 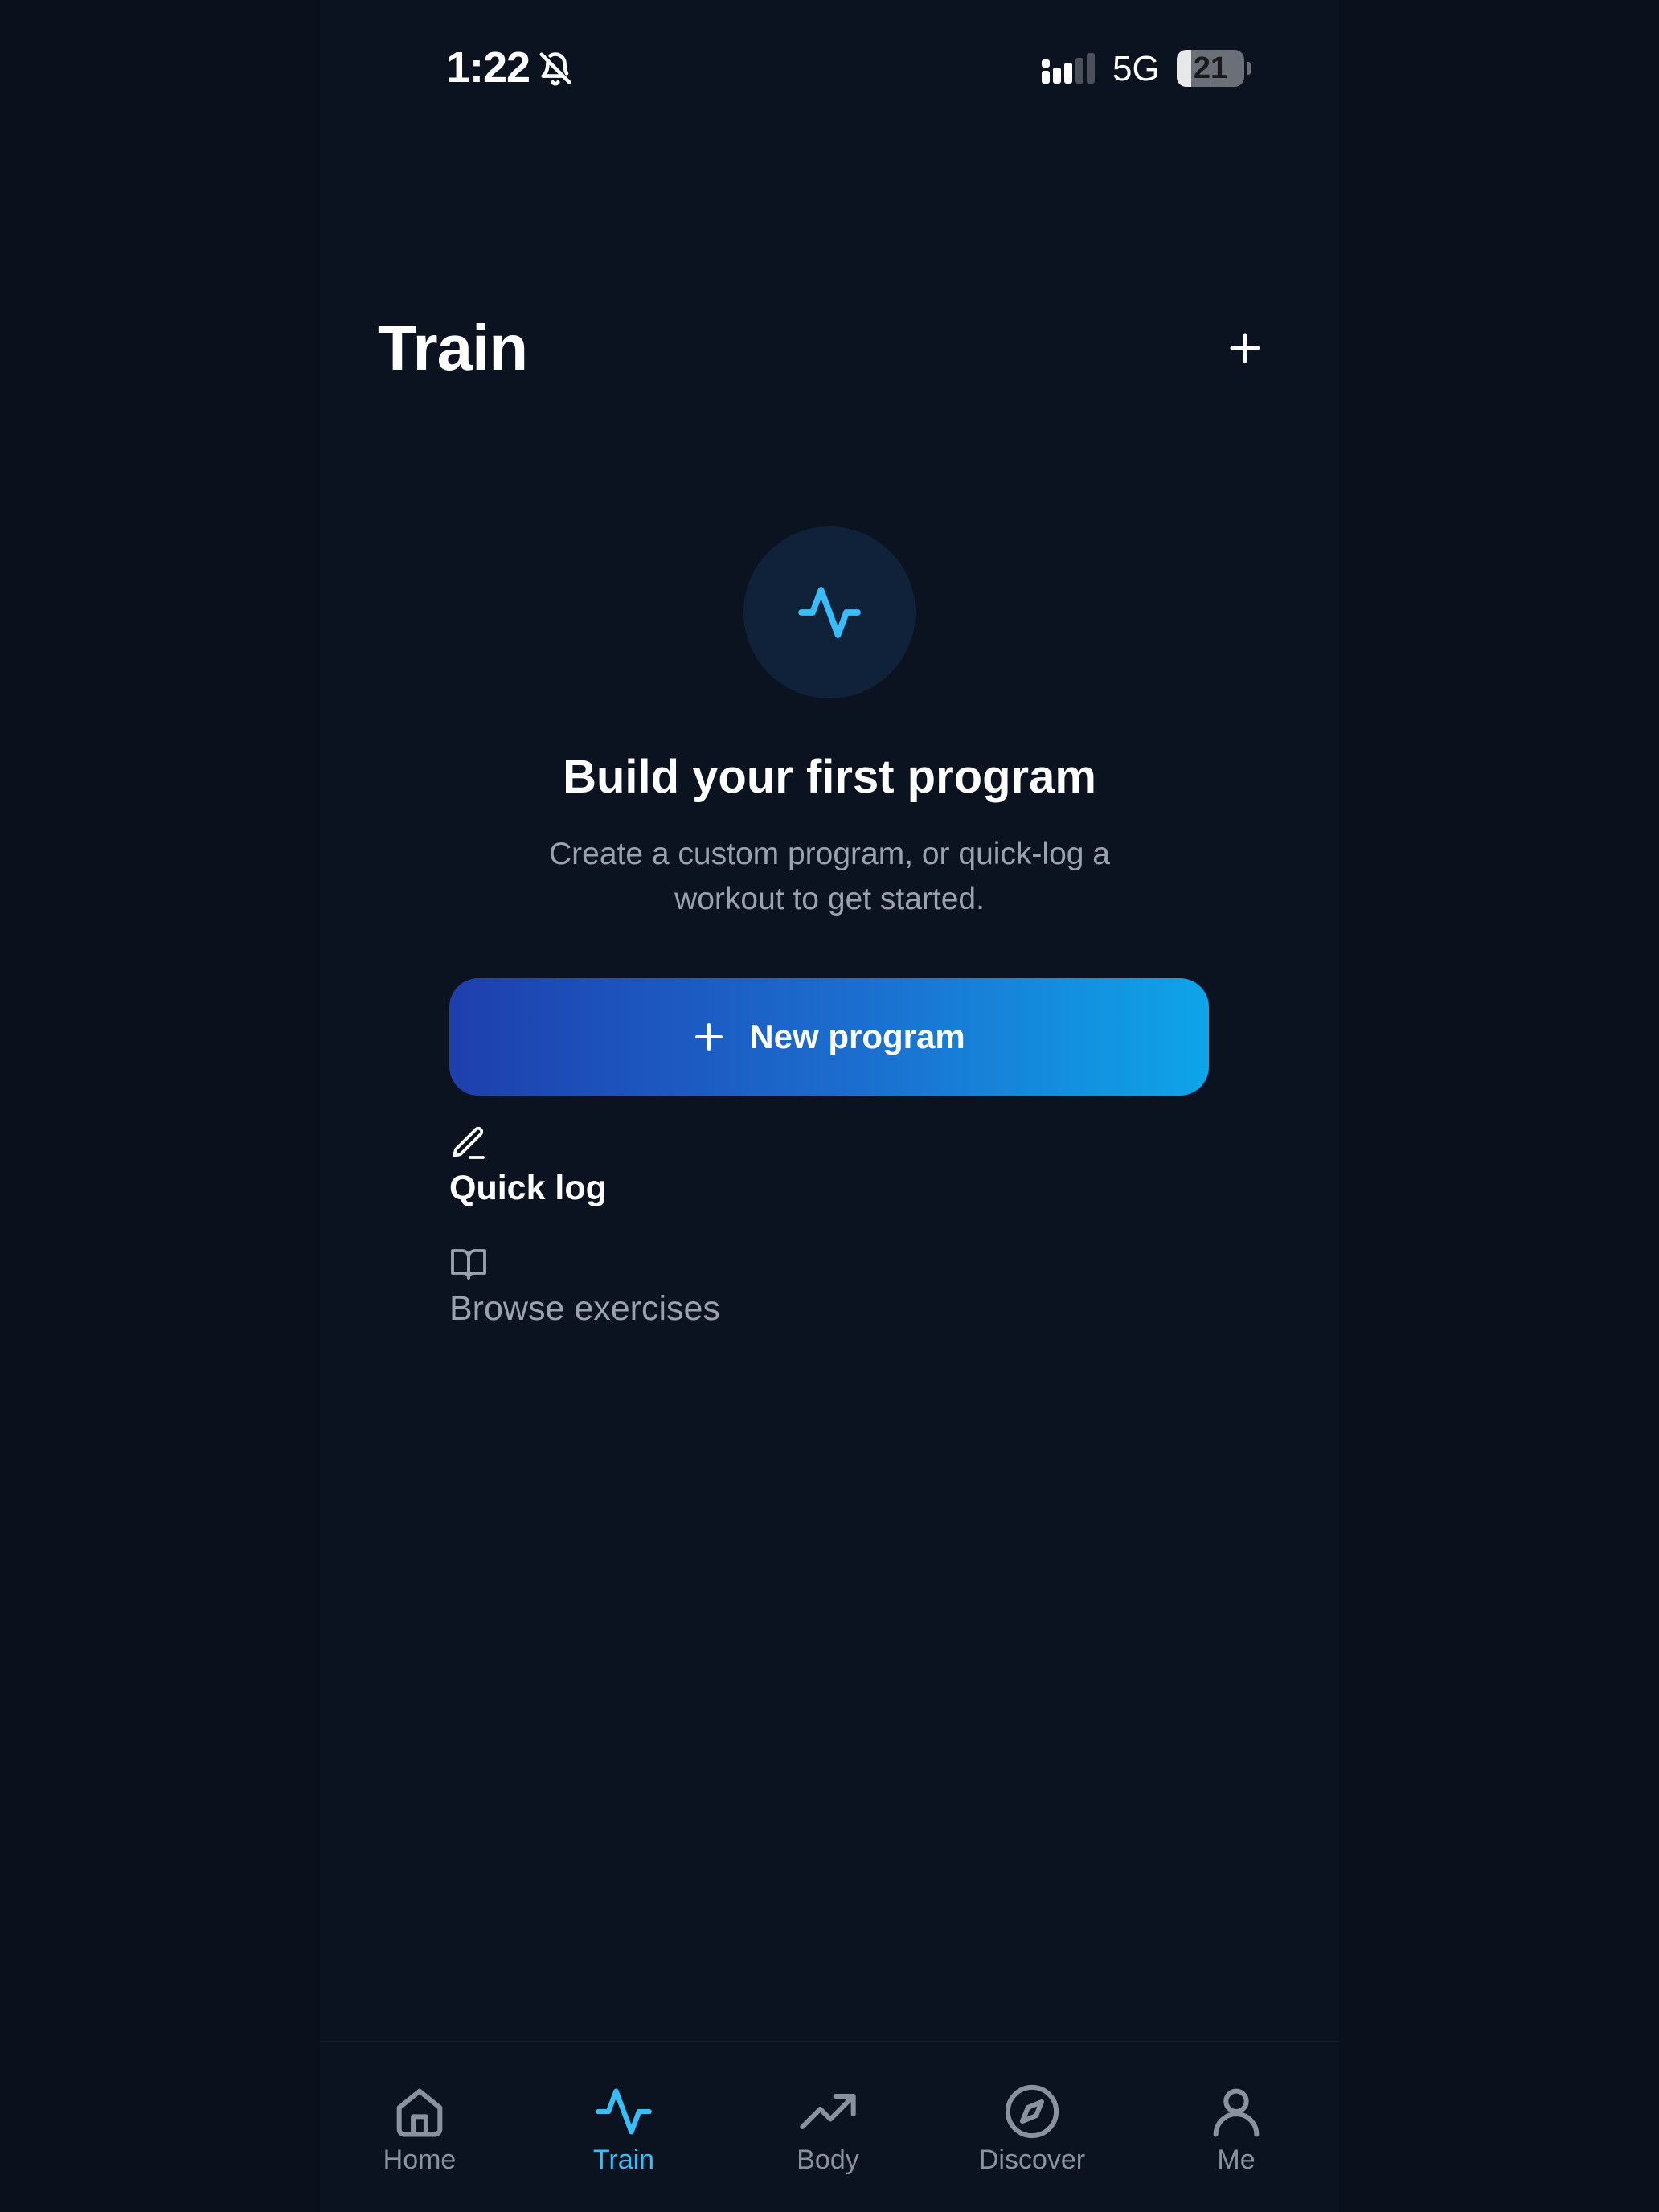 I want to click on tab-body: Body, so click(x=827, y=2129).